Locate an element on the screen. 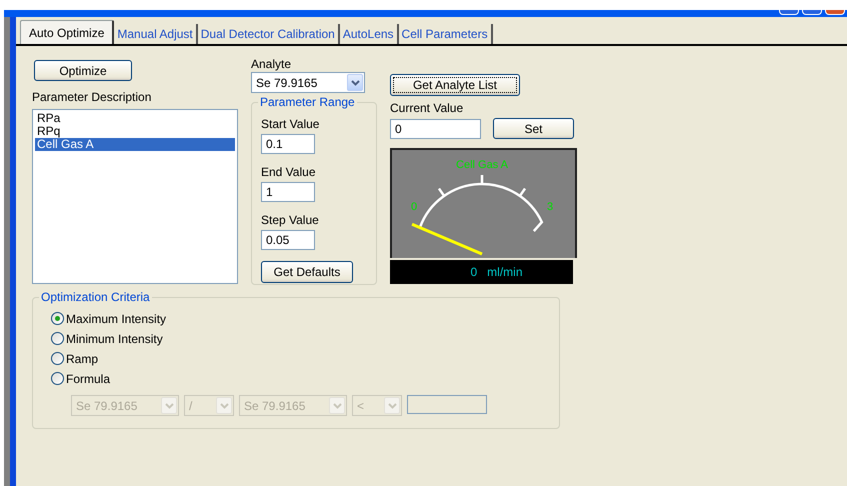  gauge-reading: 0 is located at coordinates (474, 272).